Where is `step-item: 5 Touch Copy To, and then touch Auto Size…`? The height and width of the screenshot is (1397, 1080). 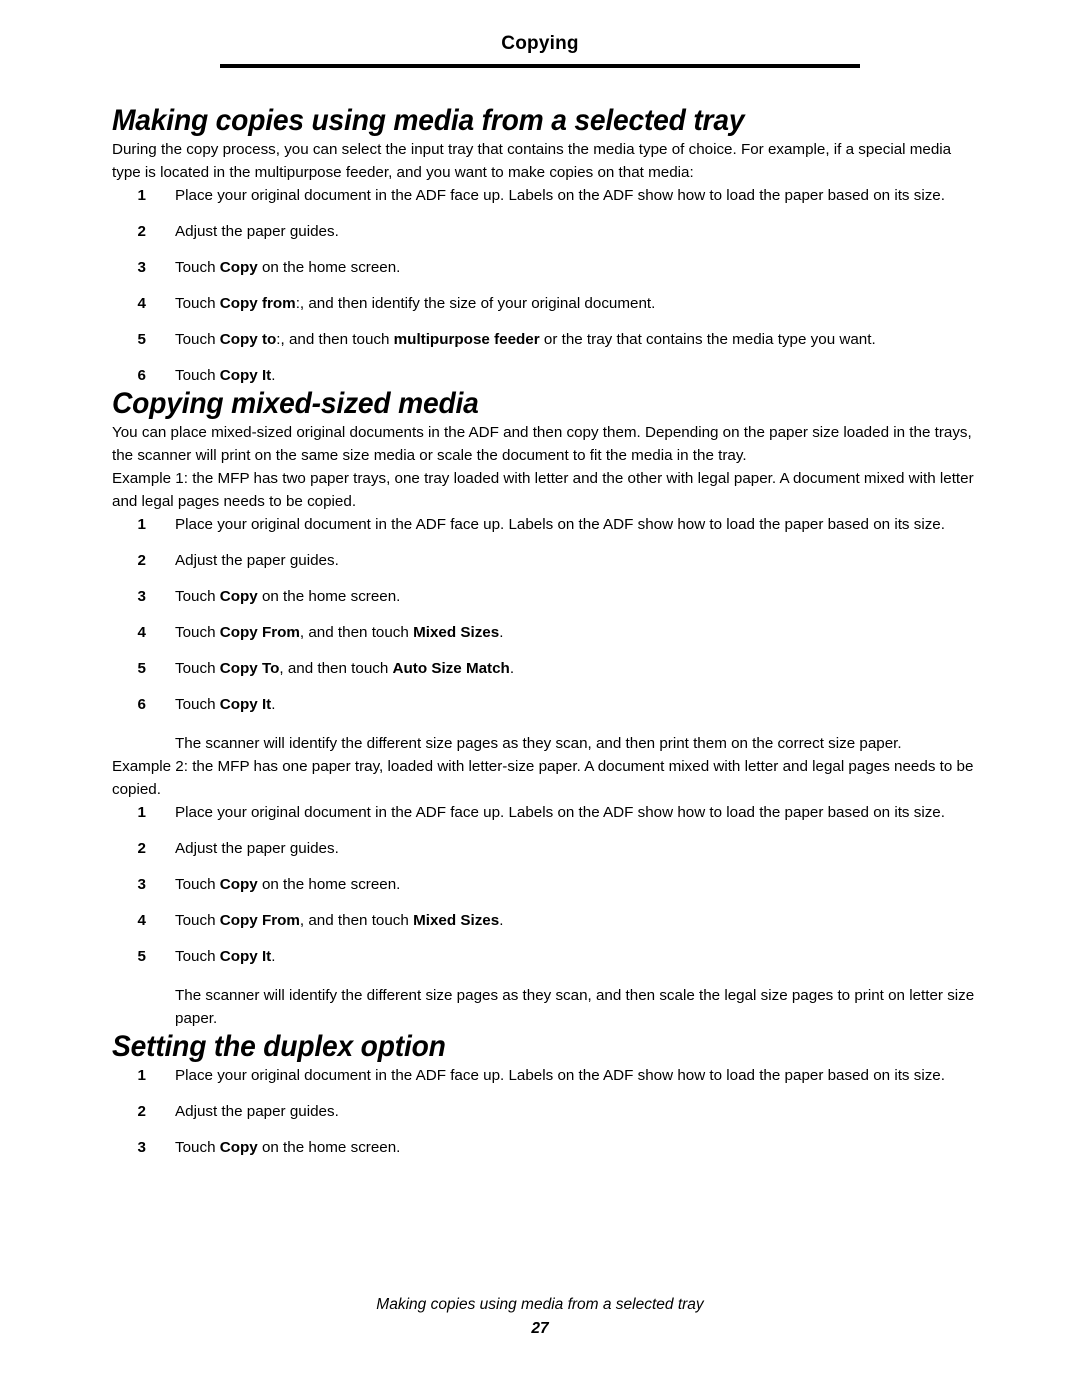 step-item: 5 Touch Copy To, and then touch Auto Size… is located at coordinates (545, 668).